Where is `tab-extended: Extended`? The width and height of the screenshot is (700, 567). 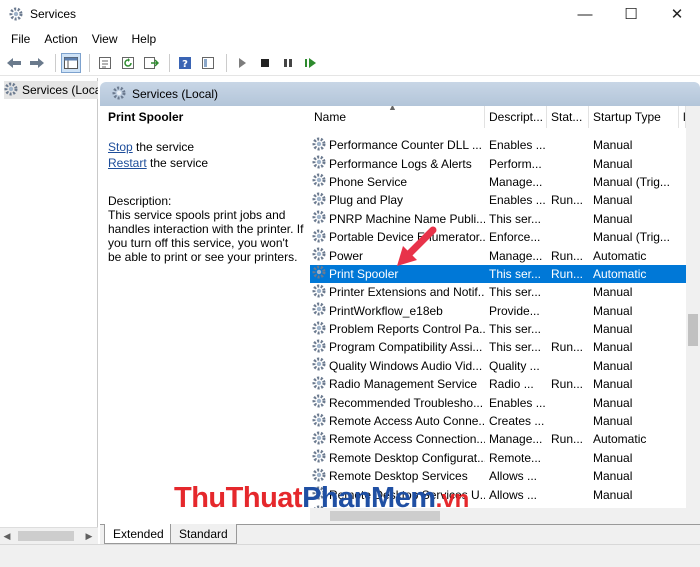
tab-extended: Extended is located at coordinates (138, 534).